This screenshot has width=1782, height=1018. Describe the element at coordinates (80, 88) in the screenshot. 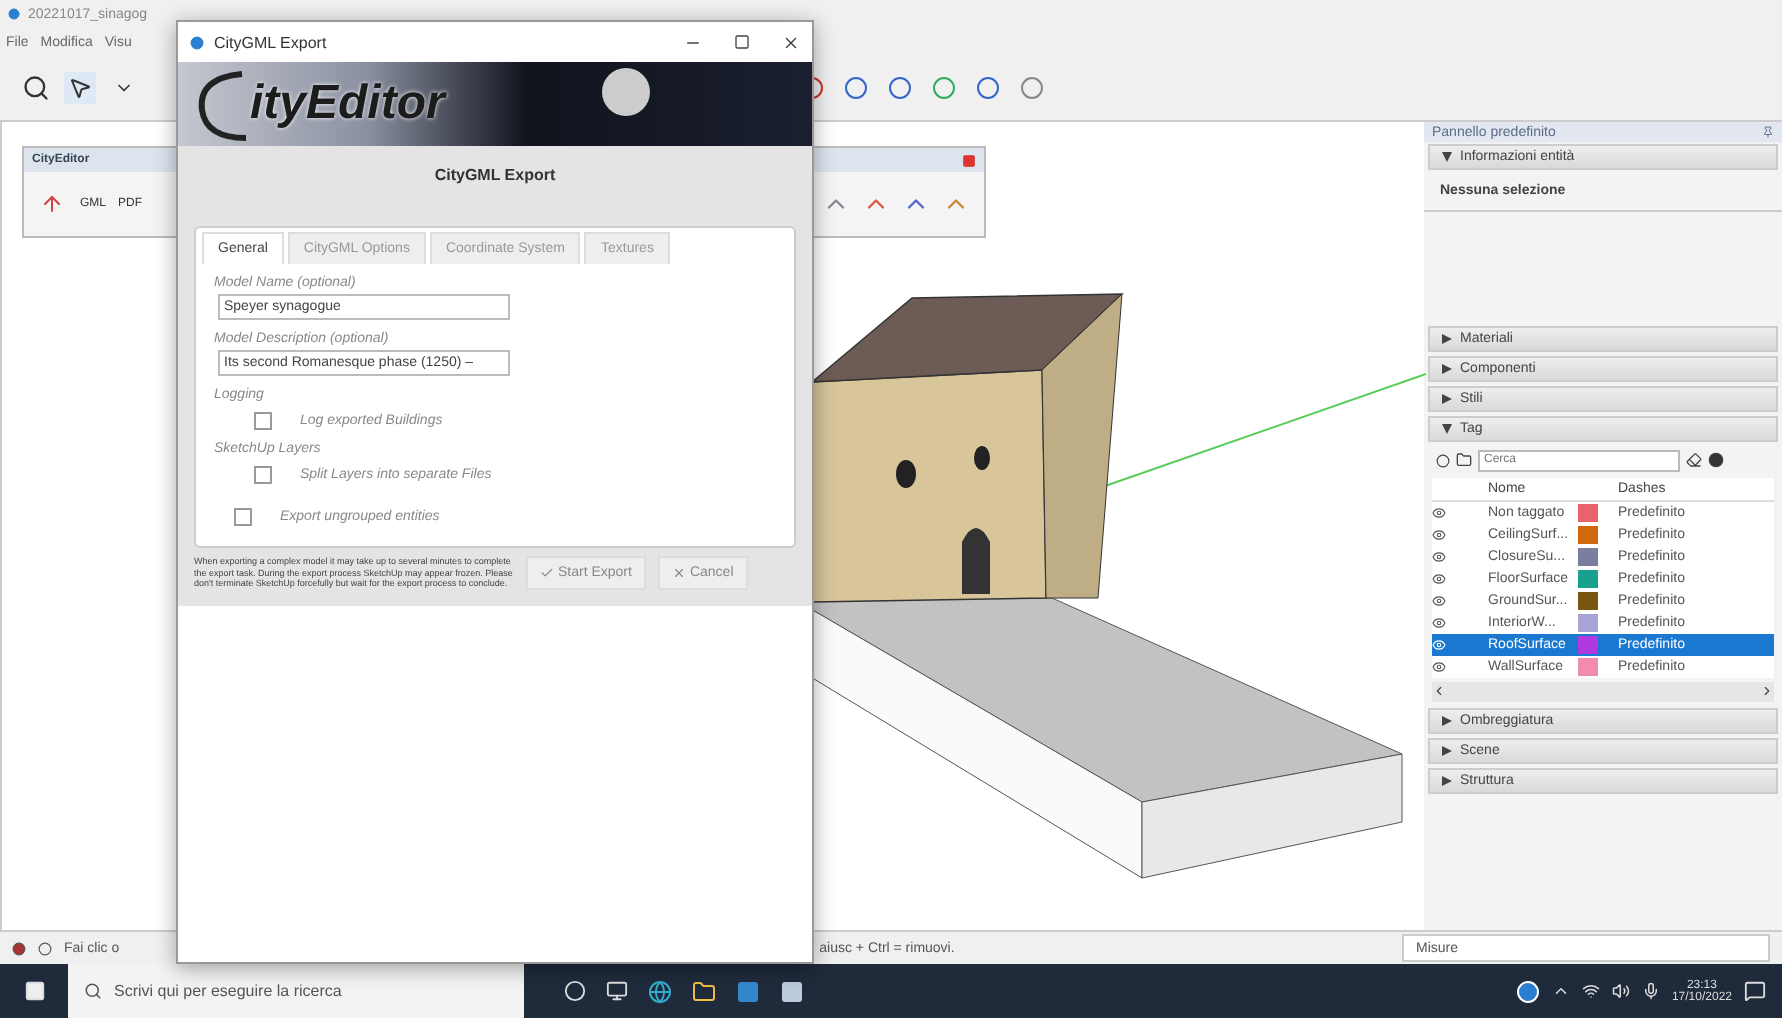

I see `pointer-icon` at that location.